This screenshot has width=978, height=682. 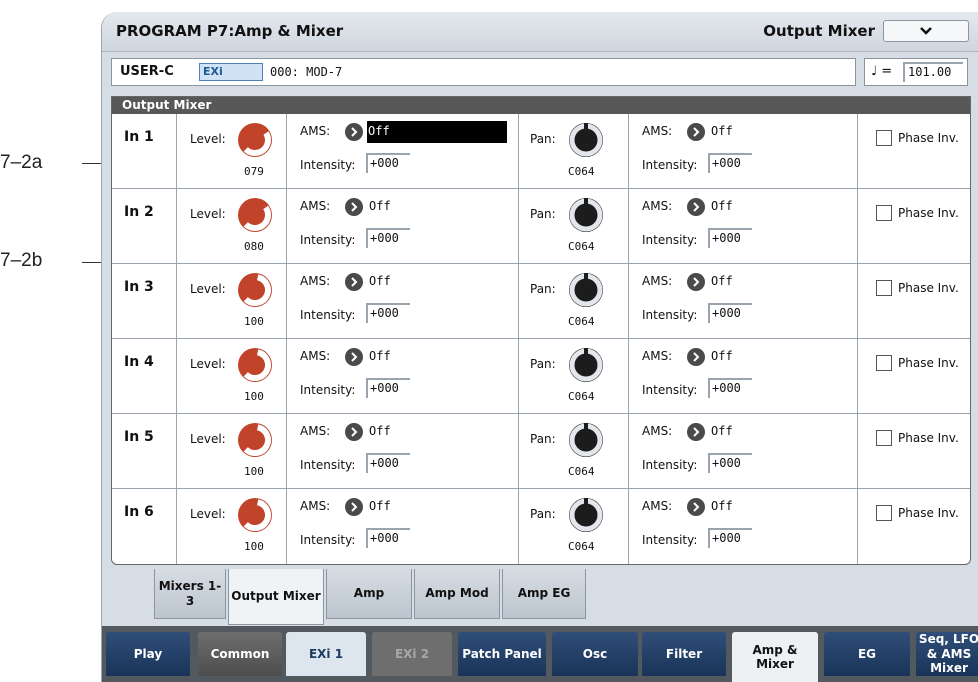 I want to click on main-tab: Filter, so click(x=684, y=654).